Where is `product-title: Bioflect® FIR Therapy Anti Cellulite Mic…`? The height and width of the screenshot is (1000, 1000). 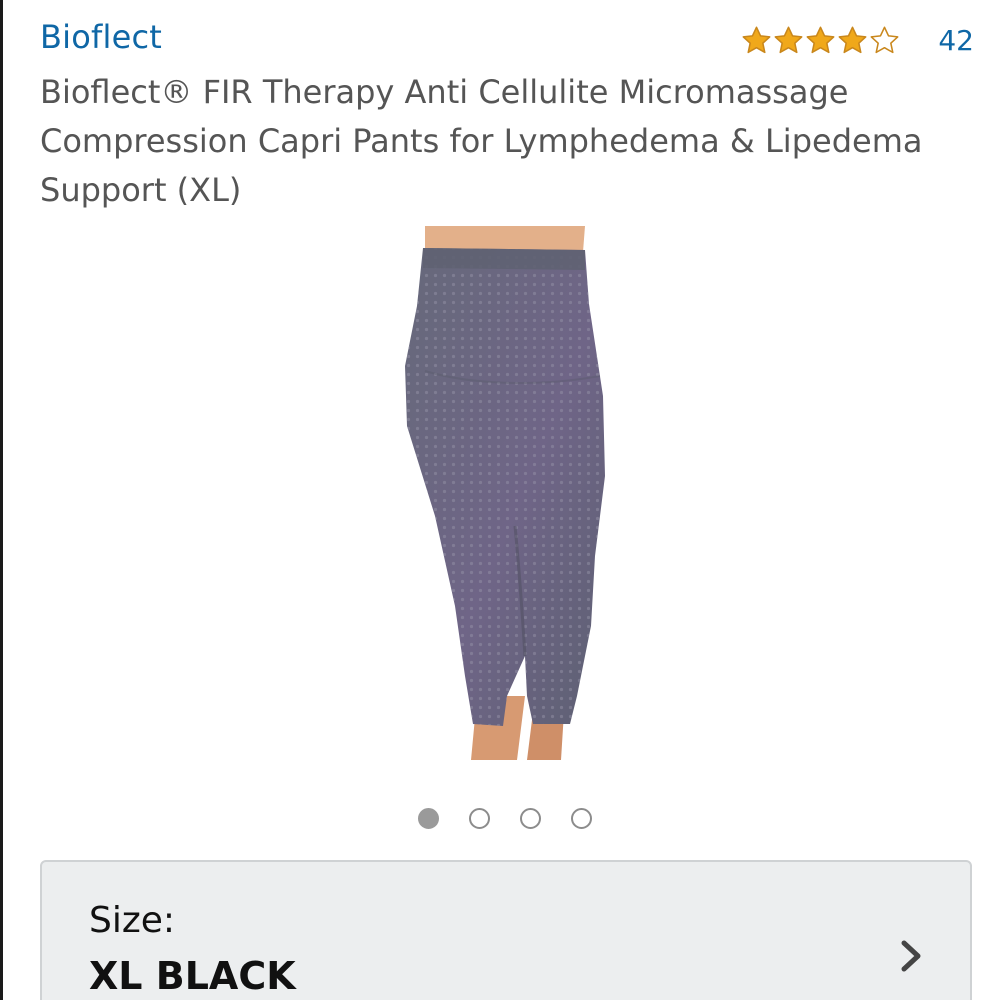
product-title: Bioflect® FIR Therapy Anti Cellulite Mic… is located at coordinates (481, 141).